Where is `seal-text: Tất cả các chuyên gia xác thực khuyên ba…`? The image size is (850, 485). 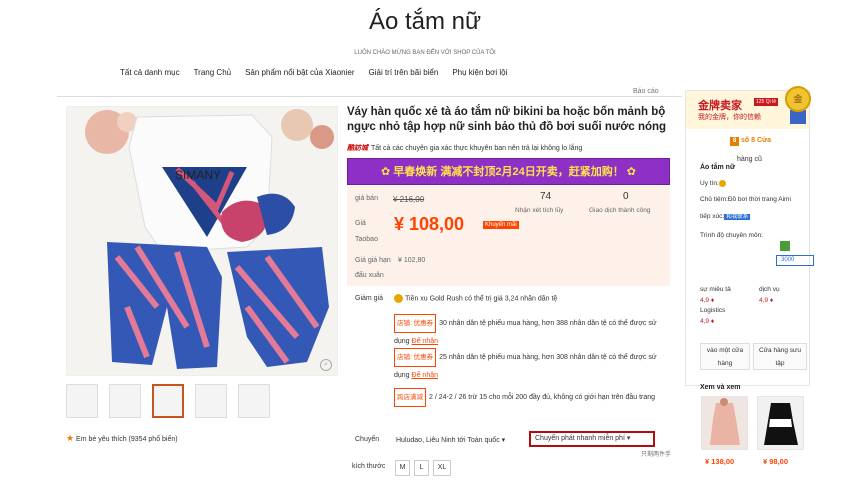
seal-text: Tất cả các chuyên gia xác thực khuyên ba… is located at coordinates (477, 148).